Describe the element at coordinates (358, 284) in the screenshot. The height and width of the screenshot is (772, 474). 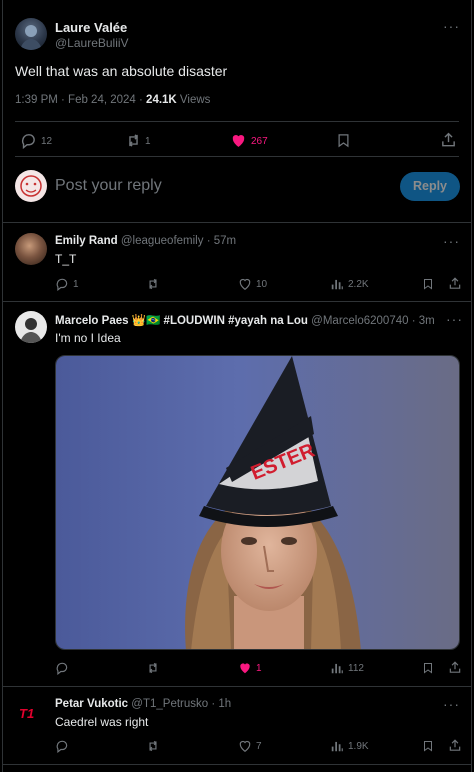
I see `views-count: 2.2K` at that location.